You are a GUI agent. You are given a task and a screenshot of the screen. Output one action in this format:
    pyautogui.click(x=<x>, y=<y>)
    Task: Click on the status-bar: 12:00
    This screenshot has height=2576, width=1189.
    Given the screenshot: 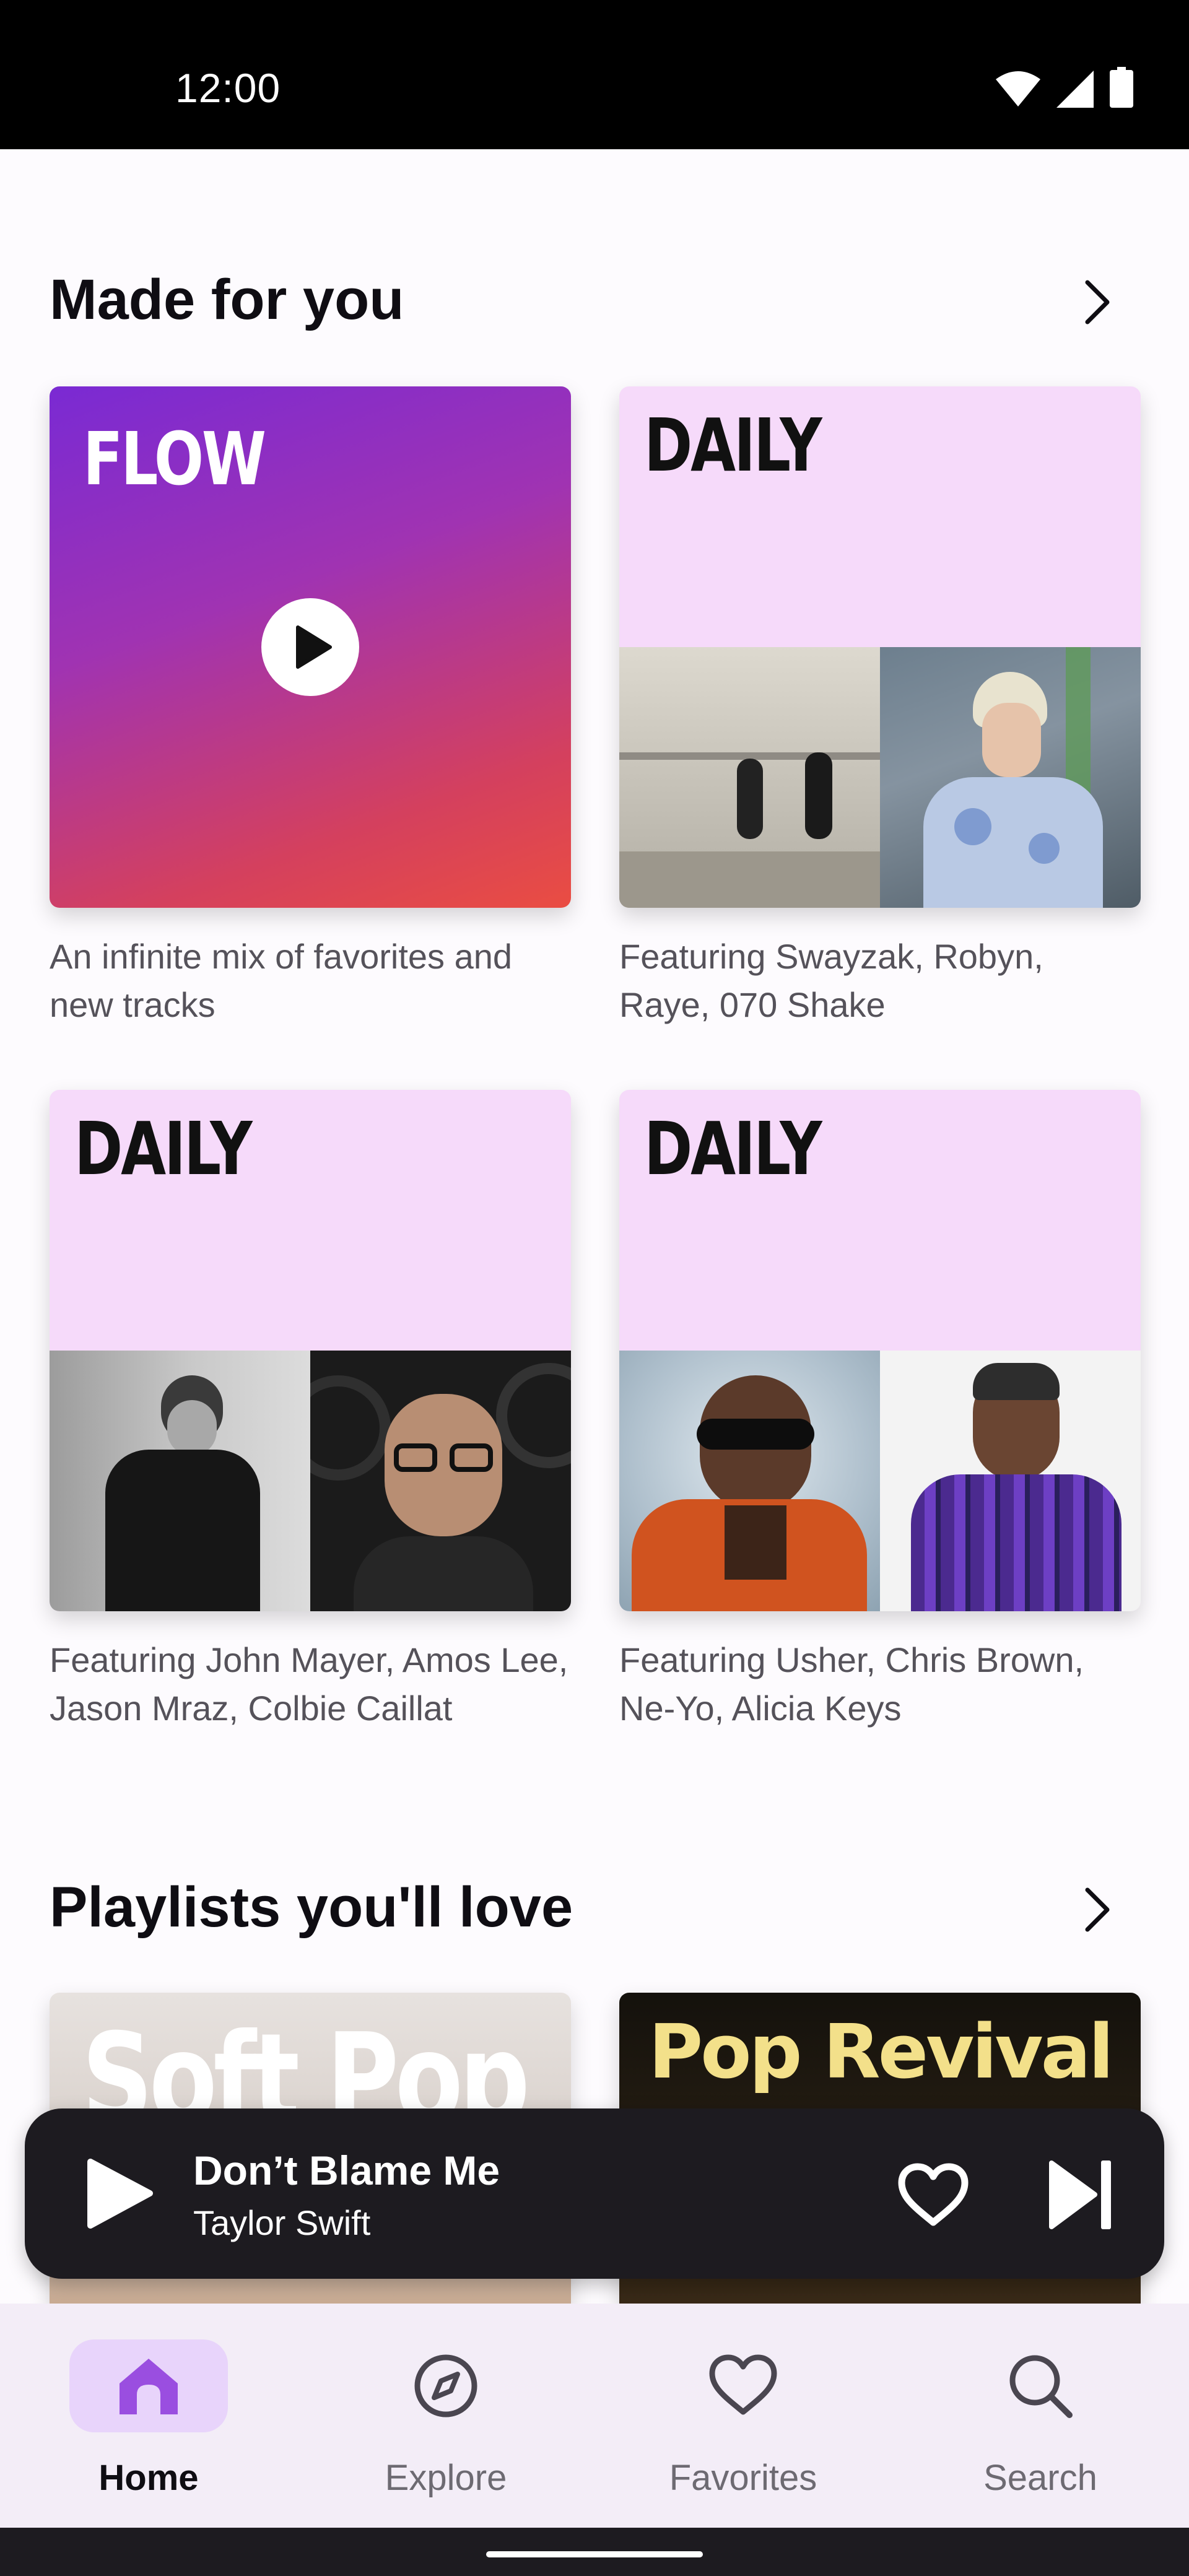 What is the action you would take?
    pyautogui.click(x=594, y=74)
    